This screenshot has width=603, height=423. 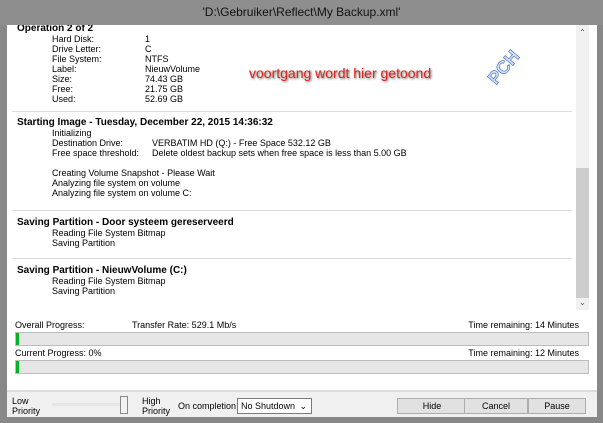 What do you see at coordinates (496, 406) in the screenshot?
I see `cancel-button: Cancel` at bounding box center [496, 406].